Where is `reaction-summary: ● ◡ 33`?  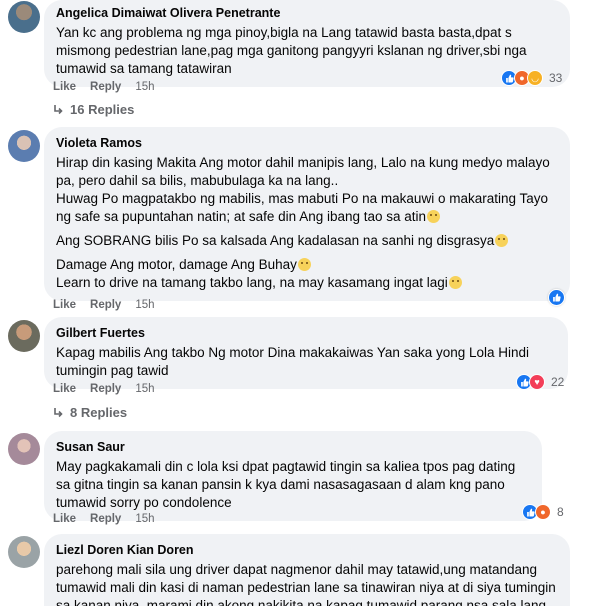
reaction-summary: ● ◡ 33 is located at coordinates (531, 78).